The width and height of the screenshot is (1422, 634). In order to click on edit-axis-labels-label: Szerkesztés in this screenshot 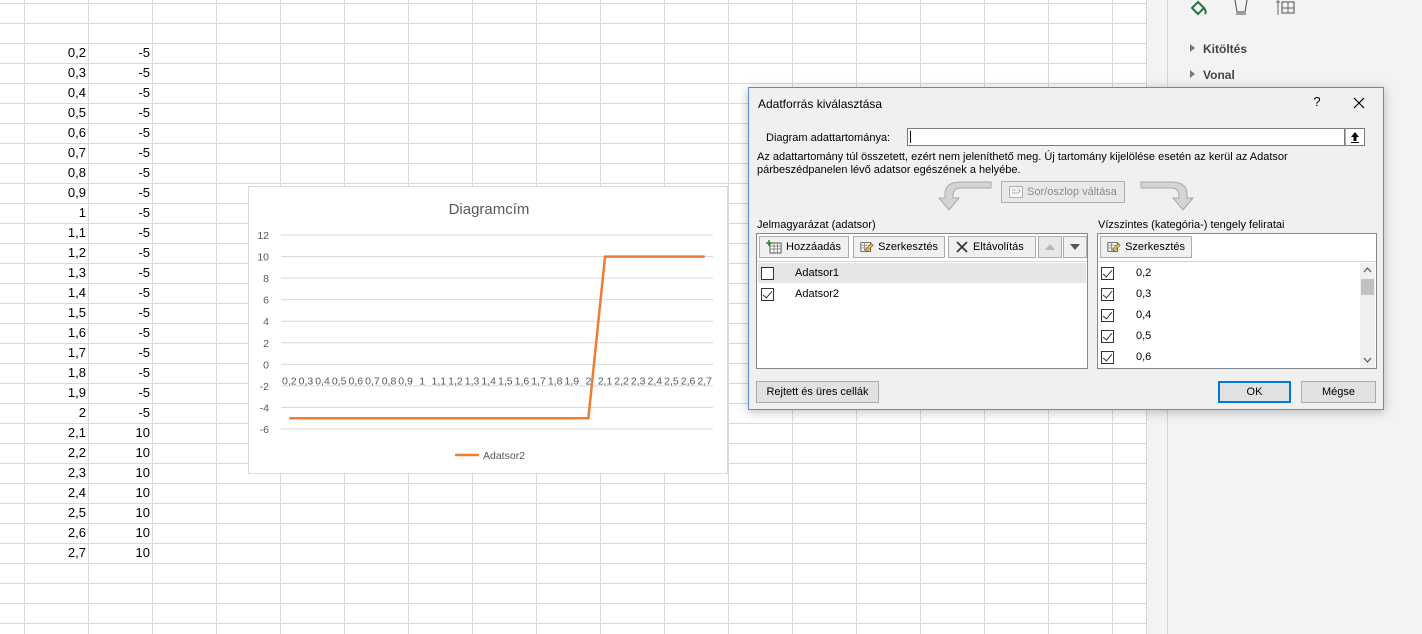, I will do `click(1155, 247)`.